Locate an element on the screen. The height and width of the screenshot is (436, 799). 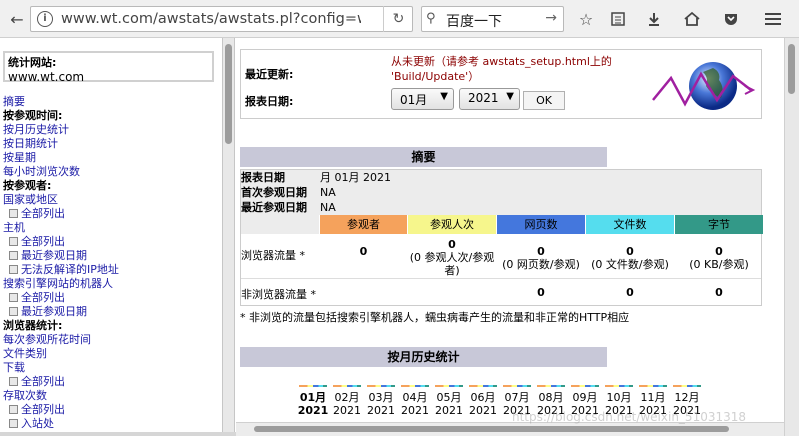
report-date-key: 报表日期 is located at coordinates (263, 177).